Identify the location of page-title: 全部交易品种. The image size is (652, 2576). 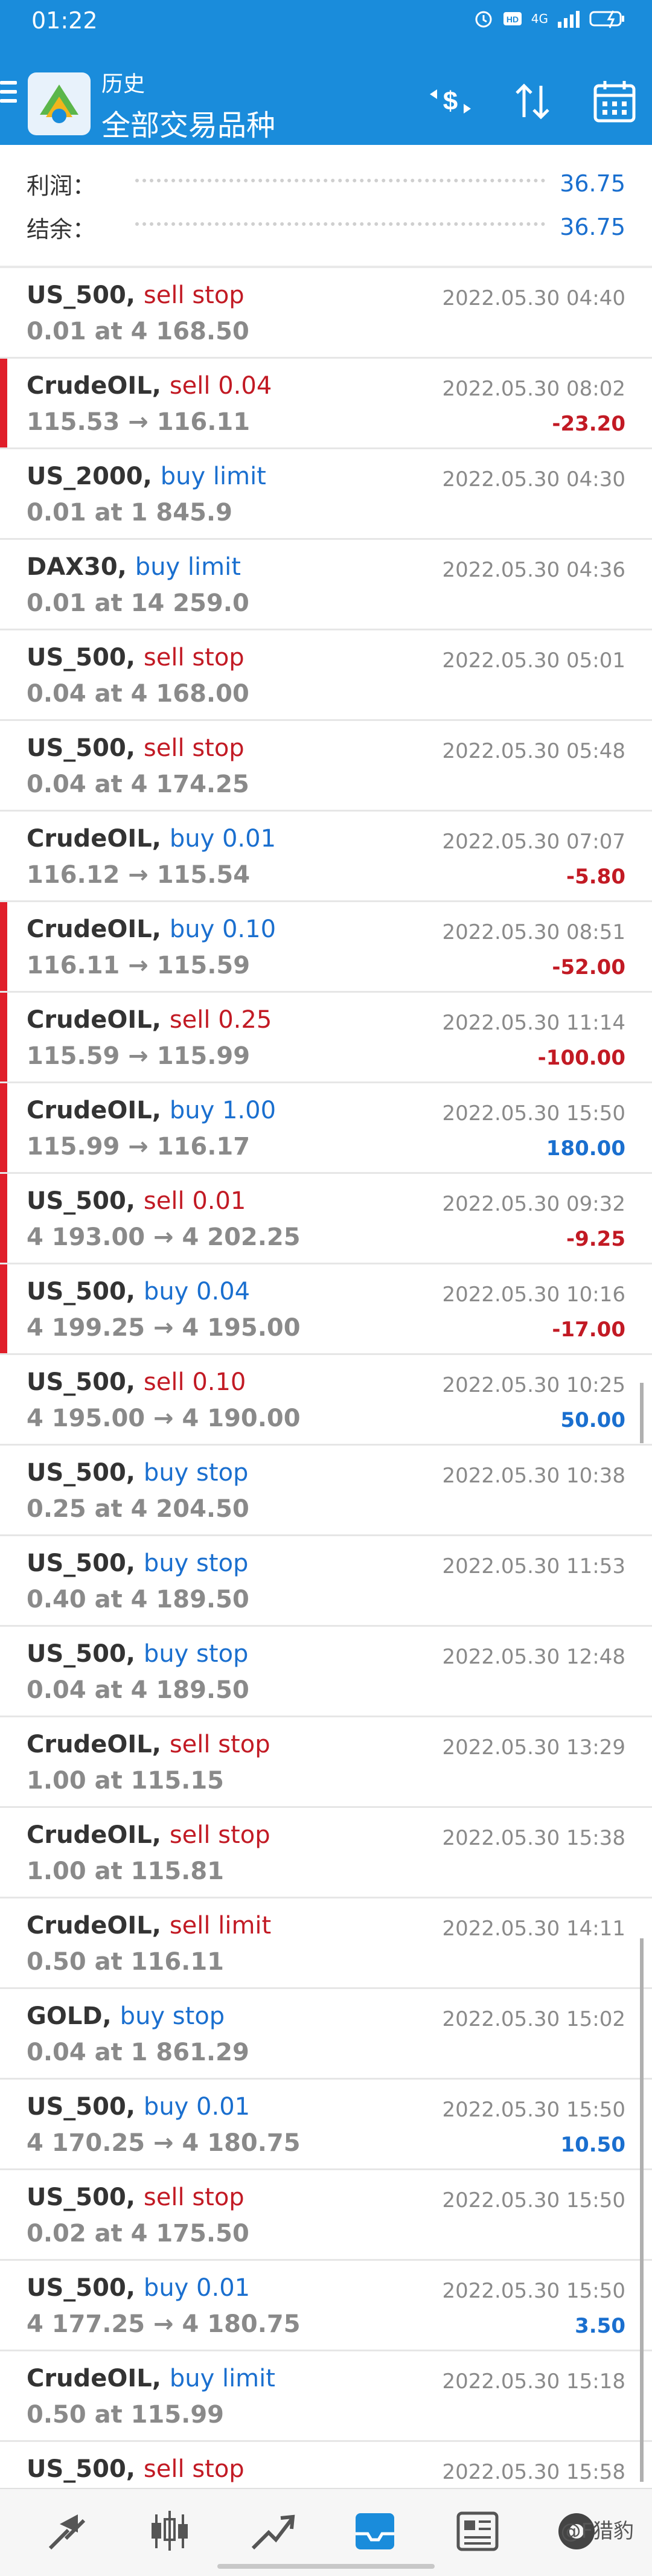
(188, 122).